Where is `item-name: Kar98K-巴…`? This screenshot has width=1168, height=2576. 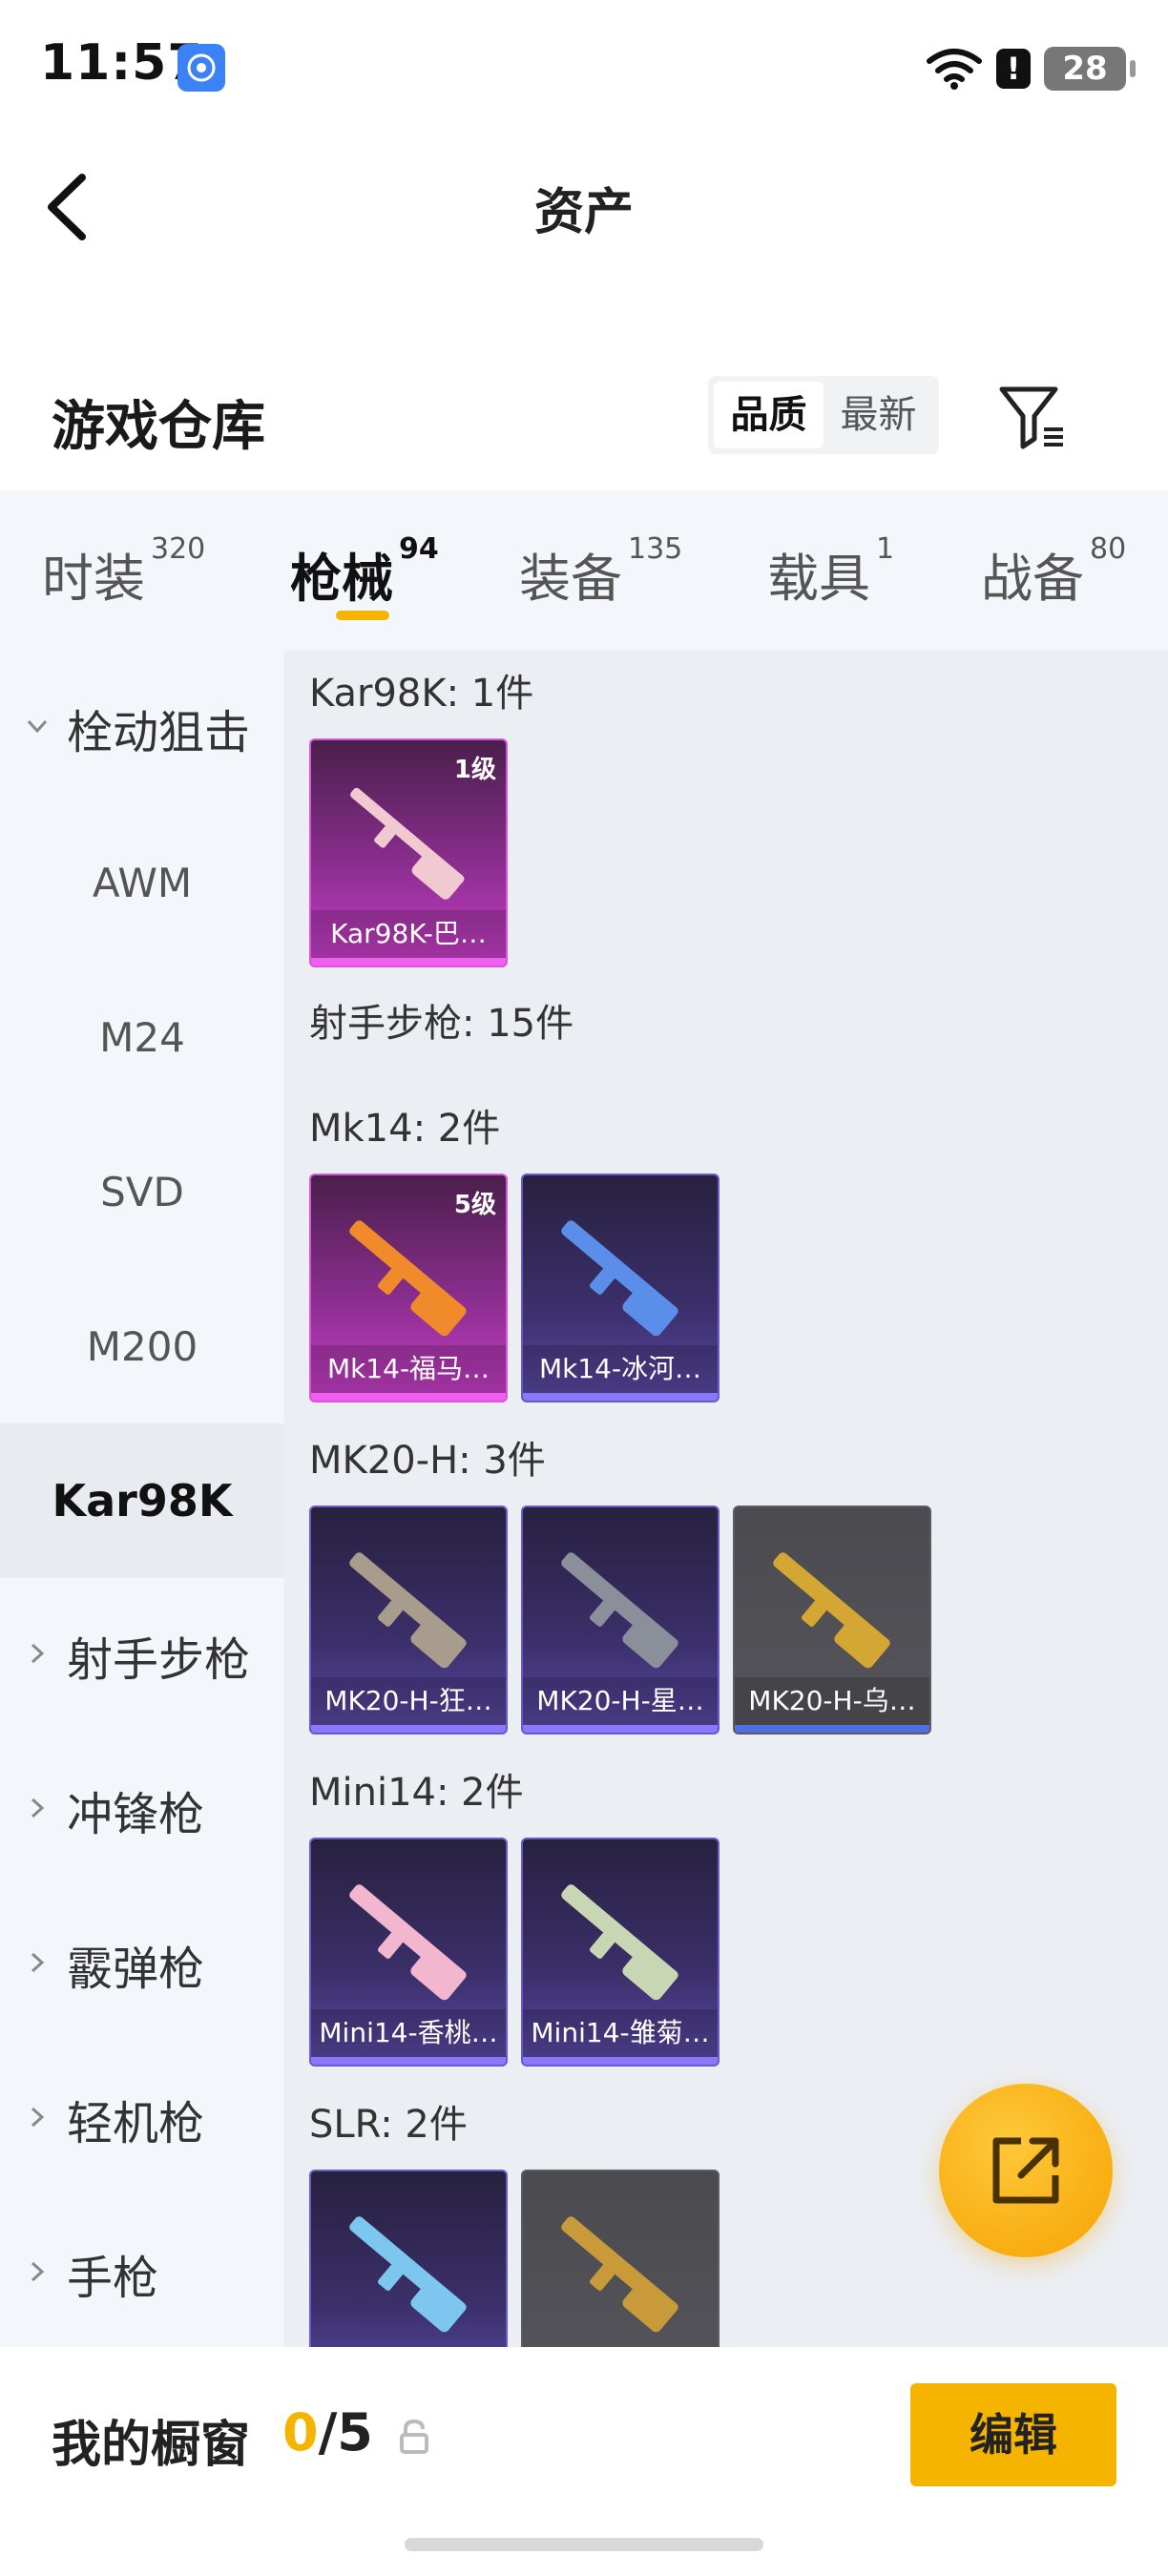 item-name: Kar98K-巴… is located at coordinates (408, 934).